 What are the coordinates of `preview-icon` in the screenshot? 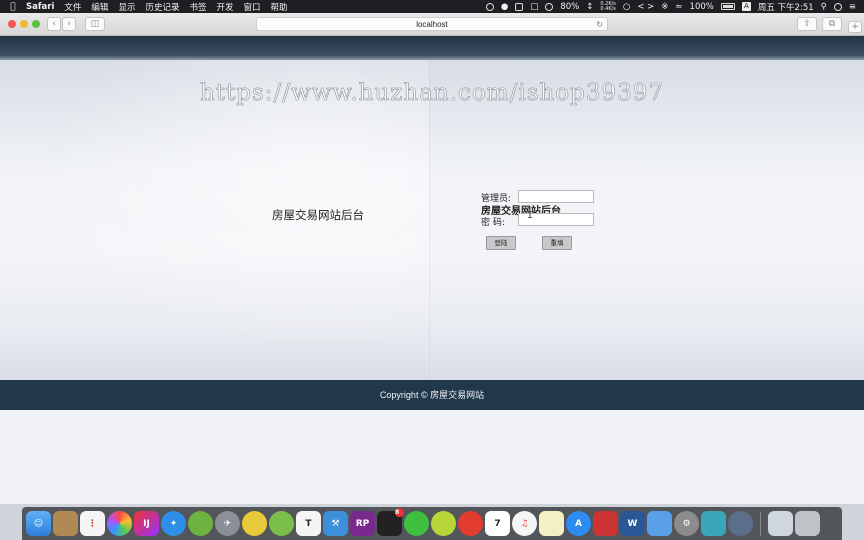 It's located at (780, 523).